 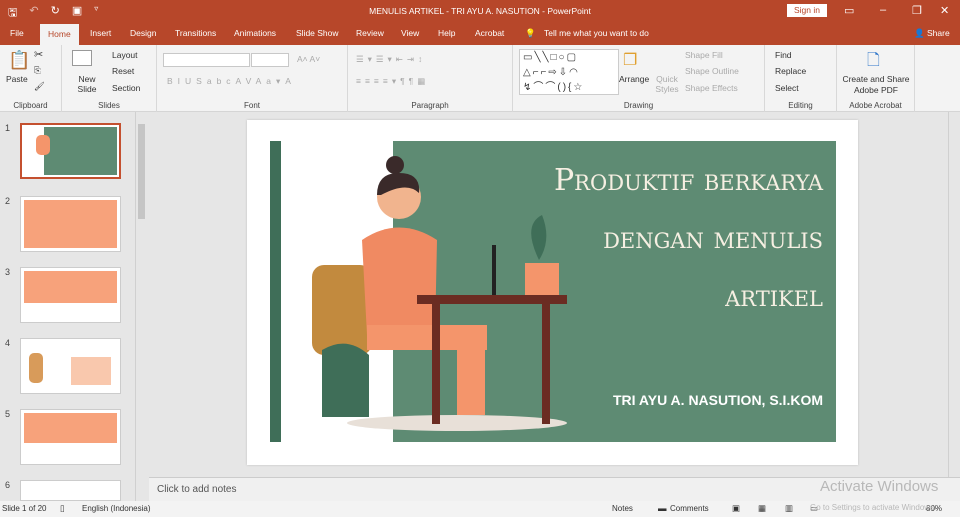 I want to click on spellcheck-icon: ▯, so click(x=62, y=508).